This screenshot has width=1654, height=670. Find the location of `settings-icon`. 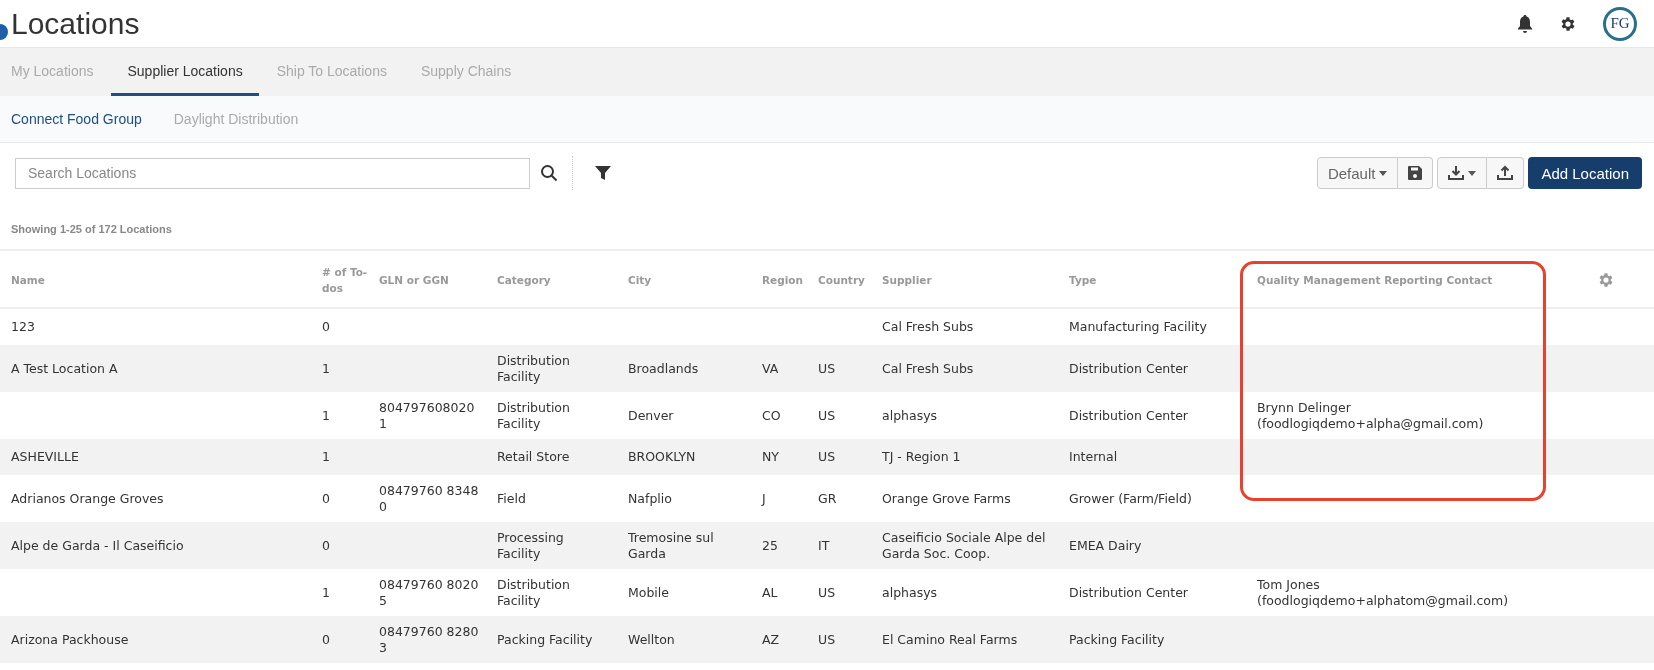

settings-icon is located at coordinates (1568, 23).